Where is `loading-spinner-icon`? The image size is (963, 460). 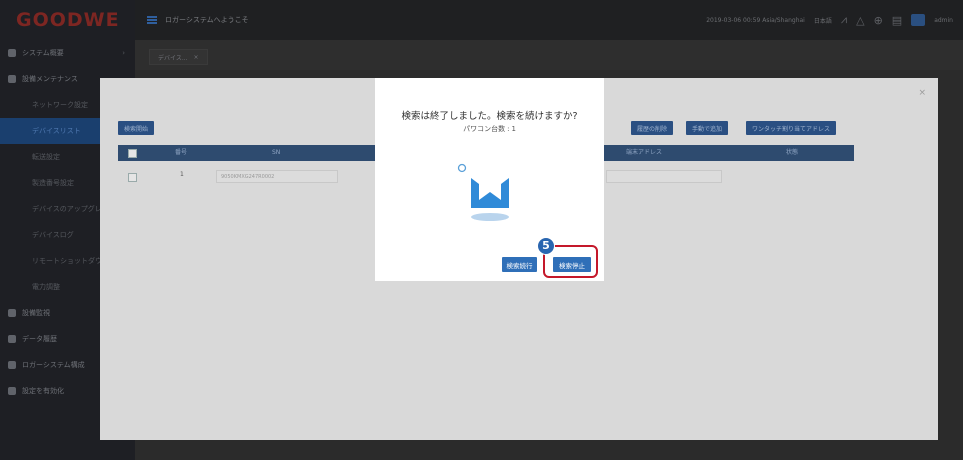
loading-spinner-icon is located at coordinates (483, 192).